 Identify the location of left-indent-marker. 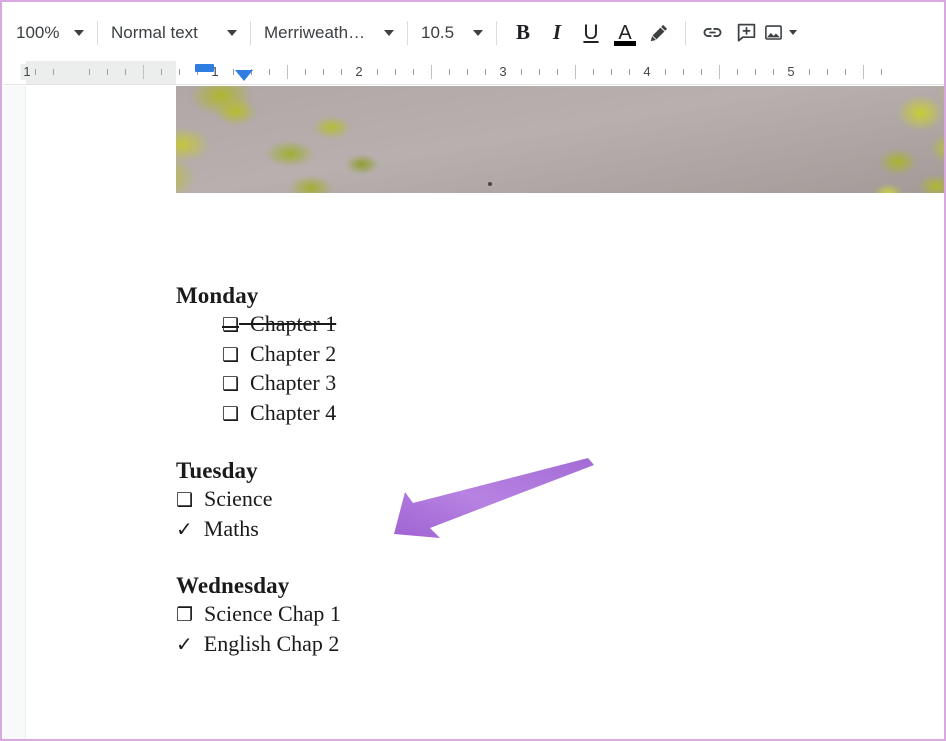
(204, 68).